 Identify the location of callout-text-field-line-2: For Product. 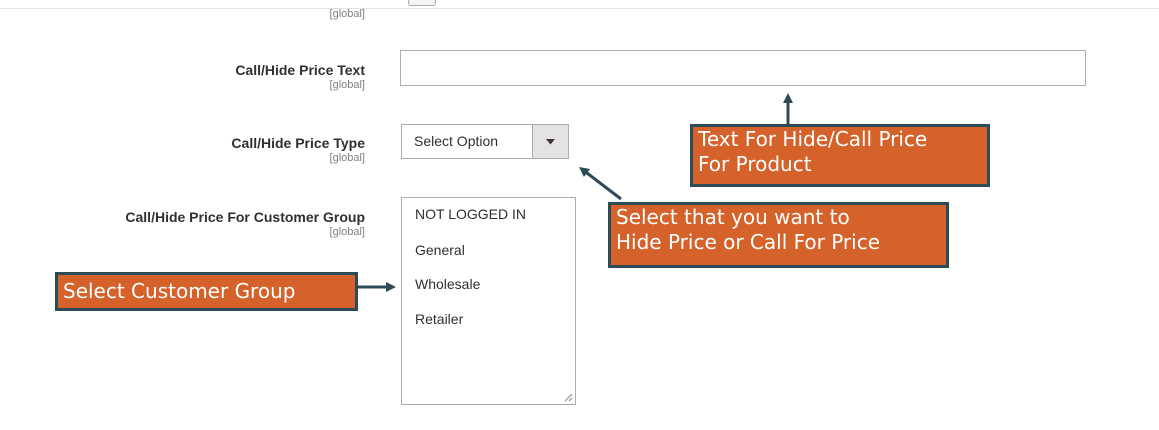
(755, 164).